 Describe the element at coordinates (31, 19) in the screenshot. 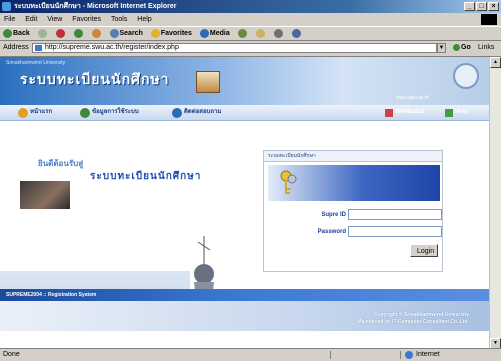

I see `menu-edit: Edit` at that location.